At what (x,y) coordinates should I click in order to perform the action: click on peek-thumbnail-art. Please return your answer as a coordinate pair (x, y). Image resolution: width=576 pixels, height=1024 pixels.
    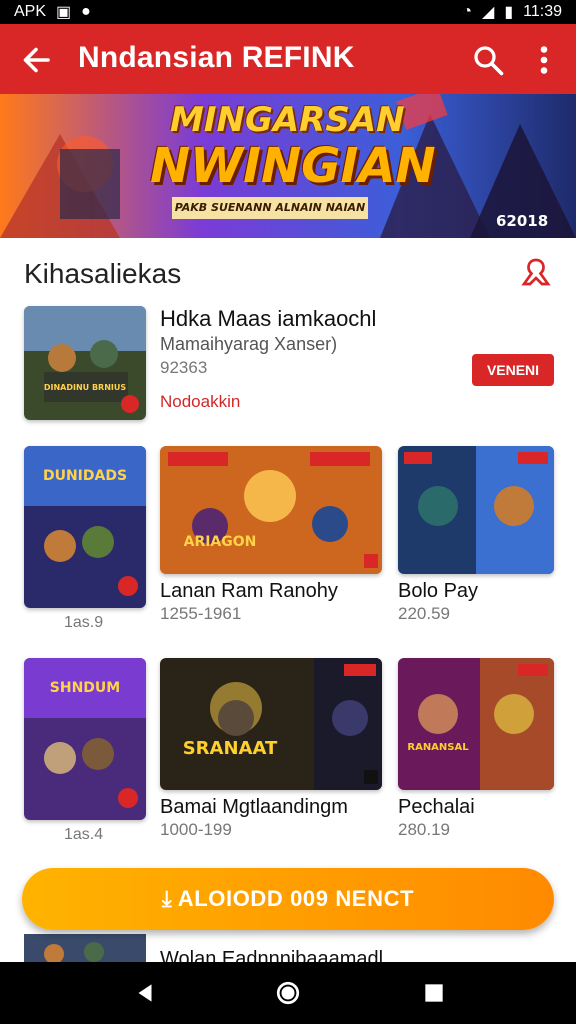
    Looking at the image, I should click on (85, 949).